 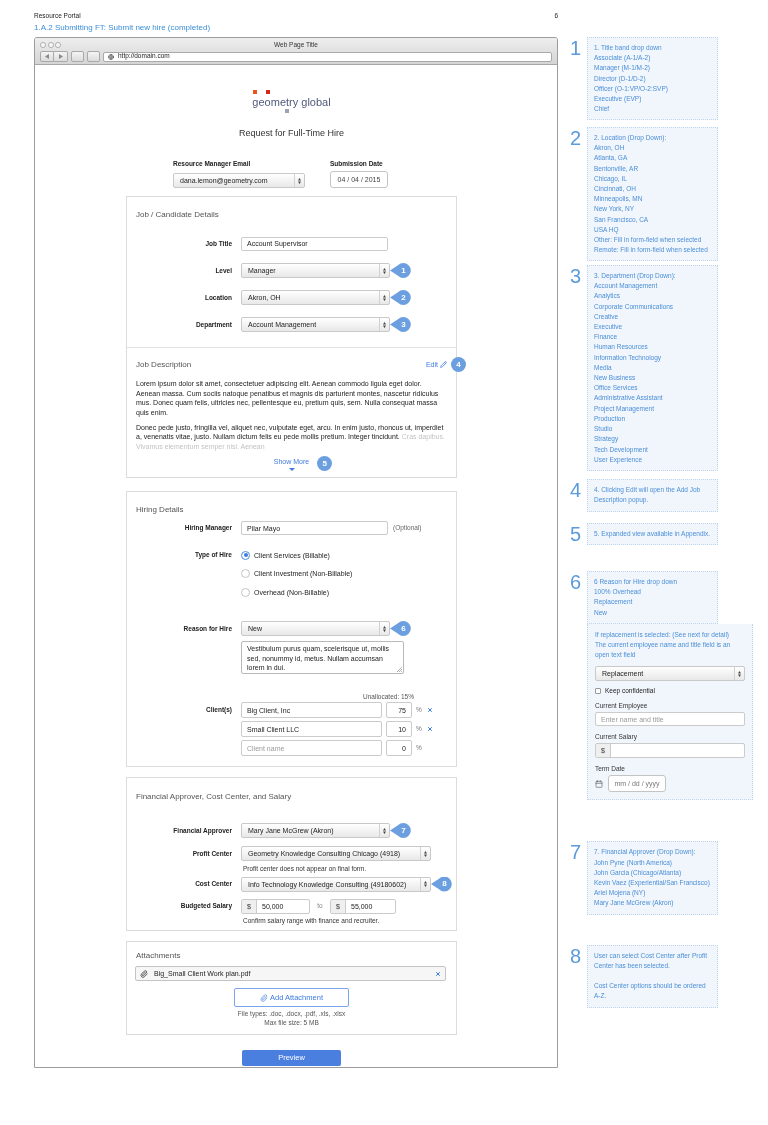 What do you see at coordinates (177, 214) in the screenshot?
I see `section-title: Job / Candidate Details` at bounding box center [177, 214].